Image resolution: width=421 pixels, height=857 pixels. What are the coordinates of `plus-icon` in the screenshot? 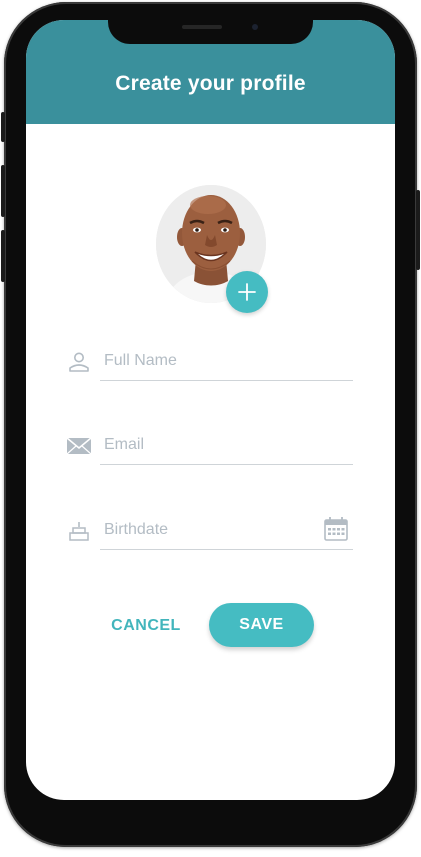 It's located at (247, 292).